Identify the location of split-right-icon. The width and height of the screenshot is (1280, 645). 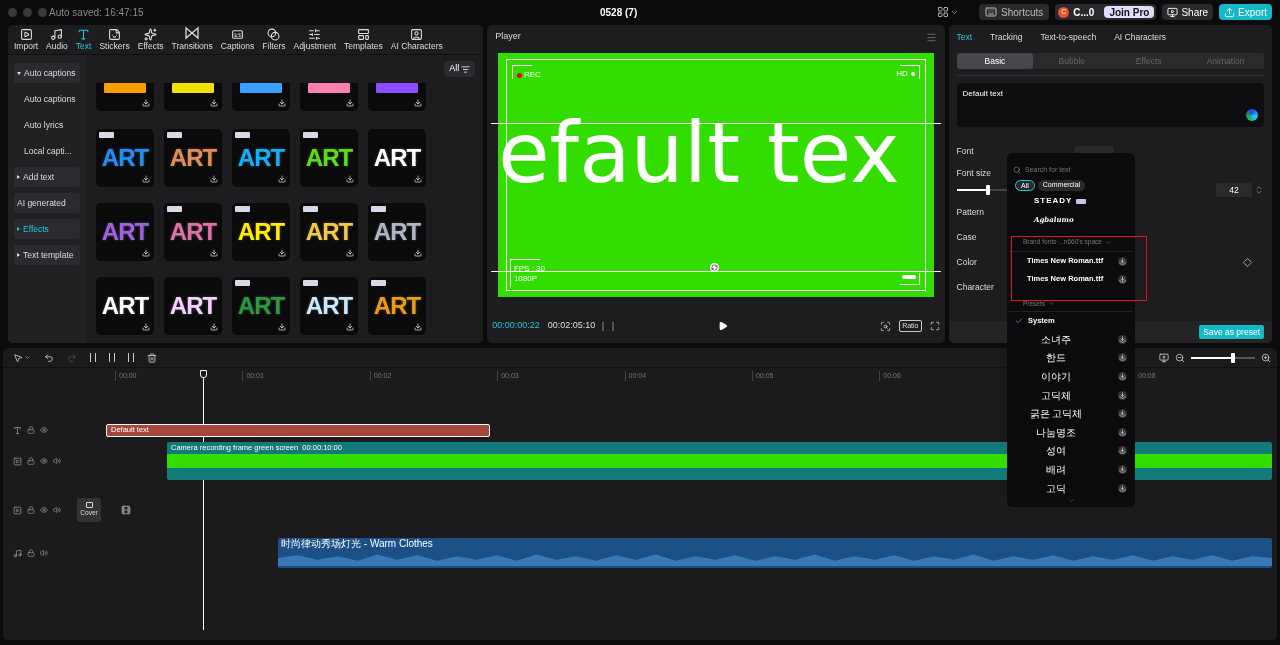
(131, 357).